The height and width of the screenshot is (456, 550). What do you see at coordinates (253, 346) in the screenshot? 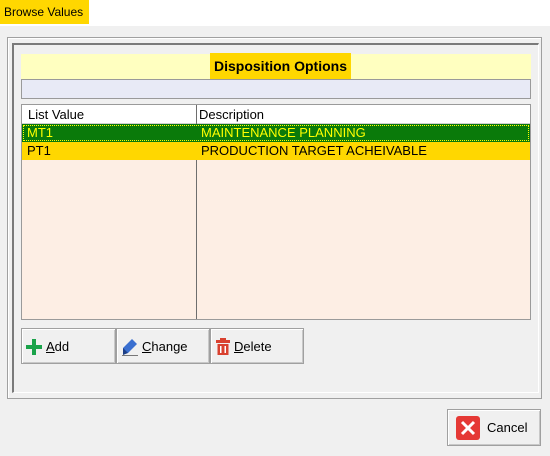
I see `delete-button-label: Delete` at bounding box center [253, 346].